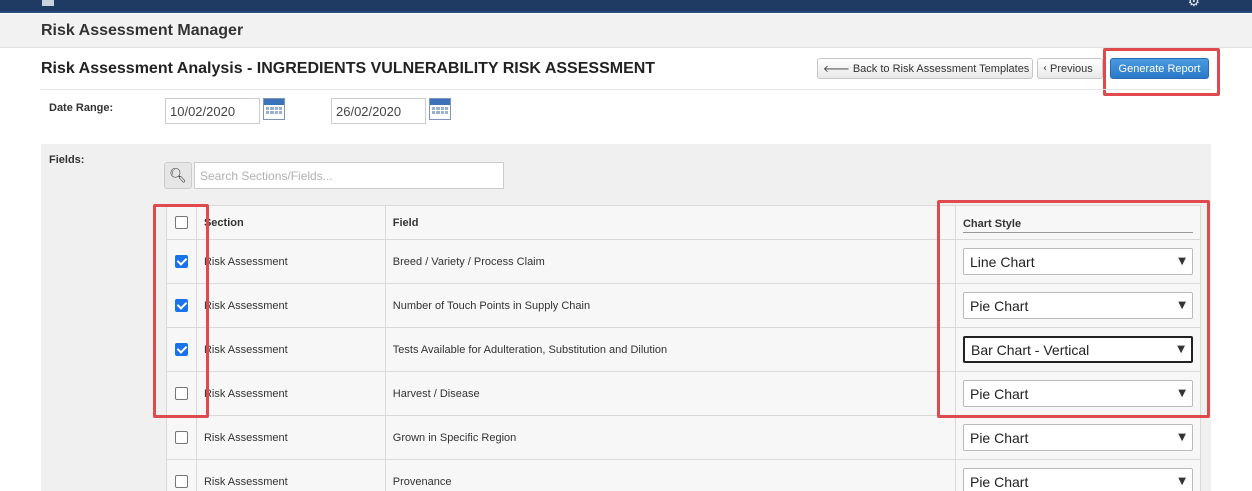 This screenshot has height=491, width=1252. Describe the element at coordinates (1077, 261) in the screenshot. I see `chart-style-select: Line Chart ▼` at that location.